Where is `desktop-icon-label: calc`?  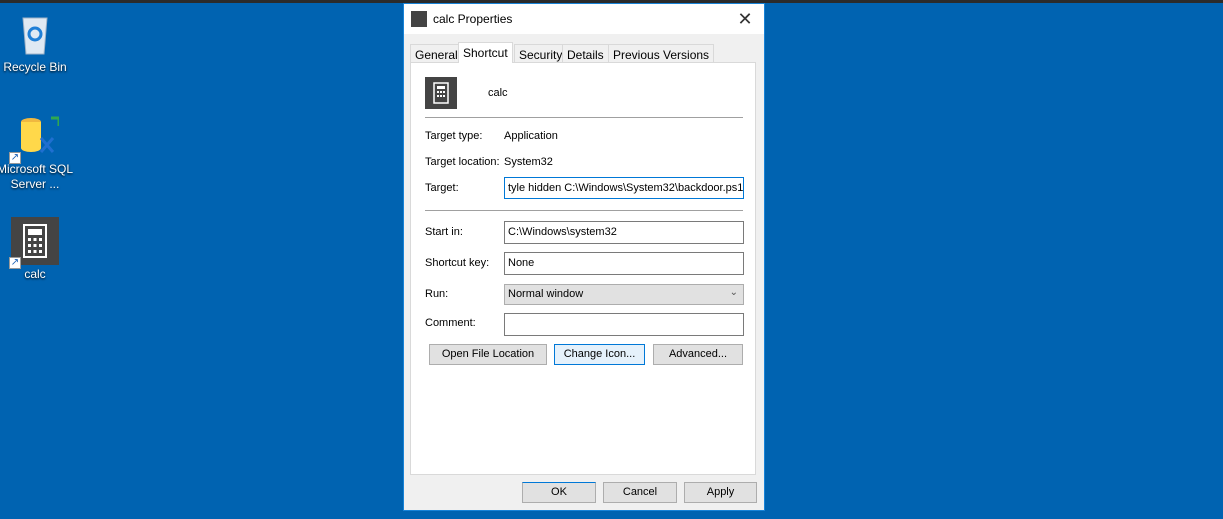 desktop-icon-label: calc is located at coordinates (35, 274).